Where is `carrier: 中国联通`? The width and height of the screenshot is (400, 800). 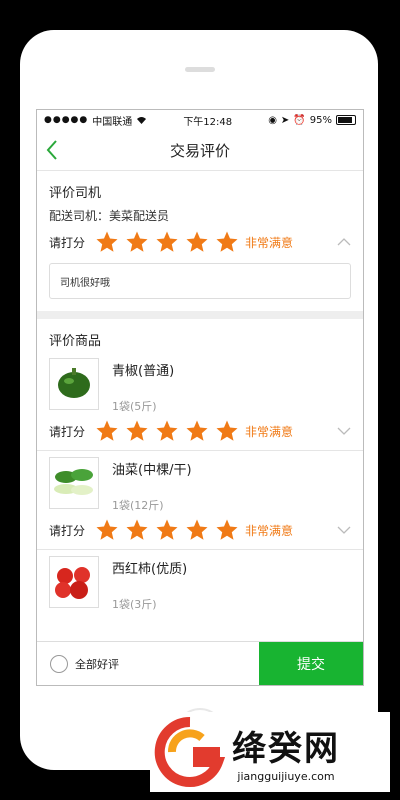 carrier: 中国联通 is located at coordinates (112, 122).